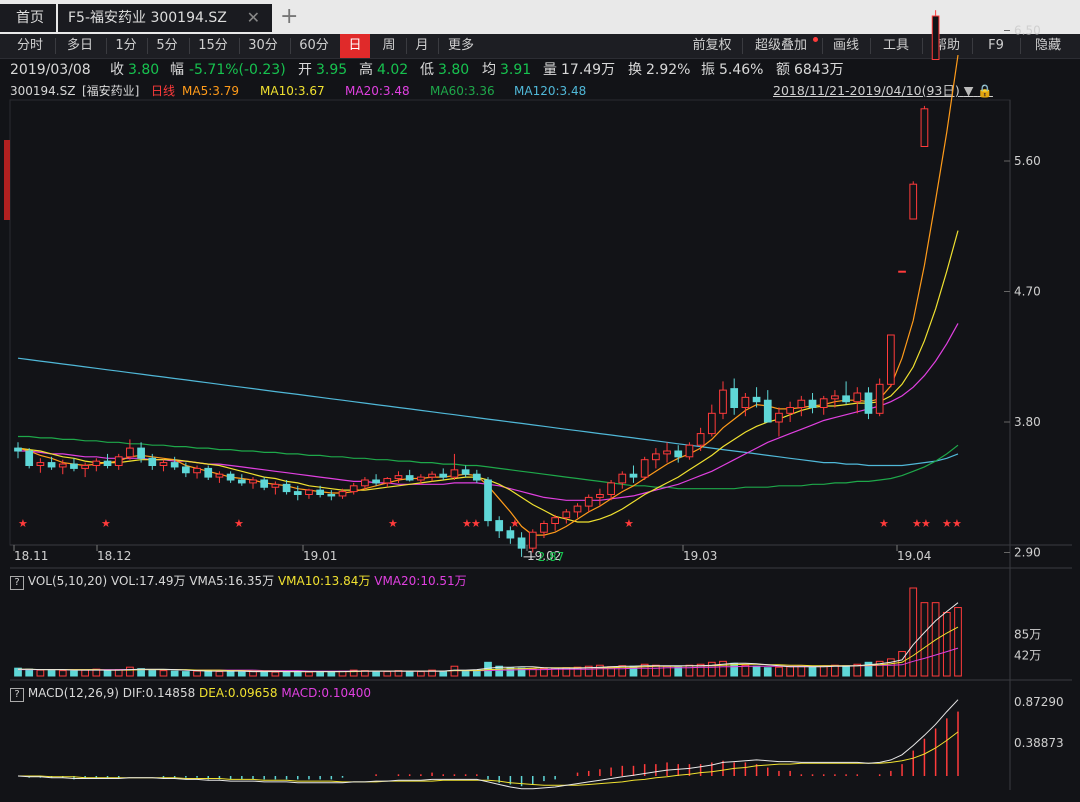  Describe the element at coordinates (488, 744) in the screenshot. I see `dif-line` at that location.